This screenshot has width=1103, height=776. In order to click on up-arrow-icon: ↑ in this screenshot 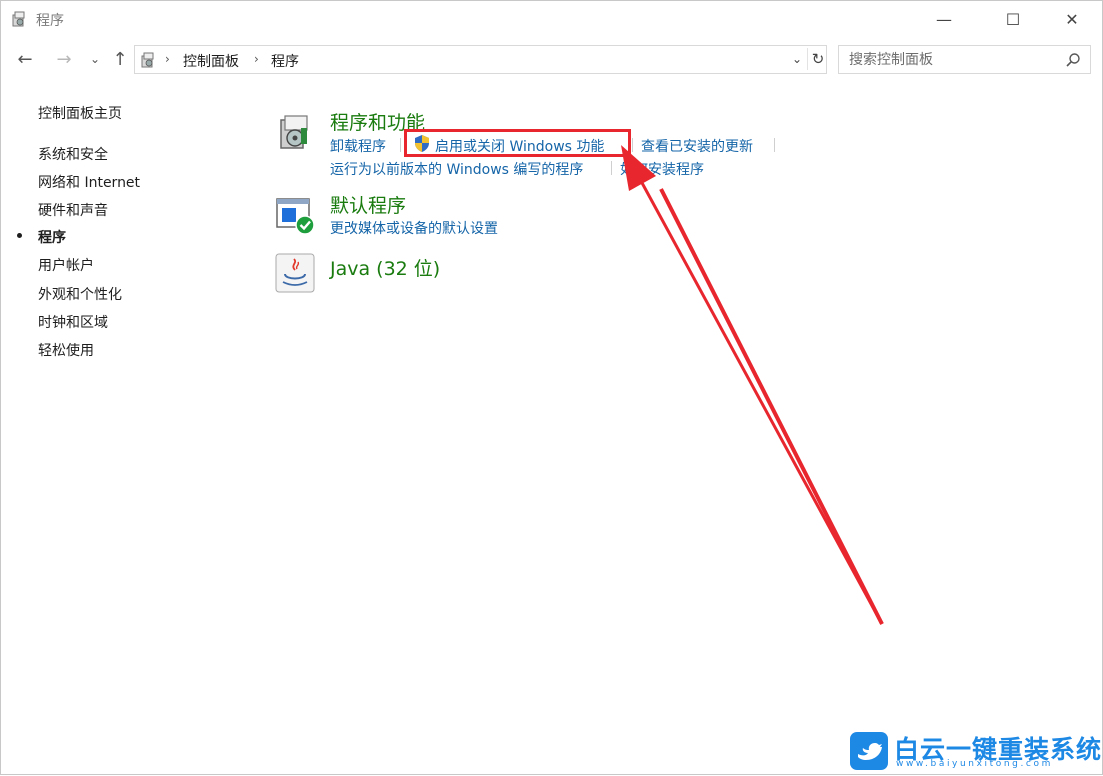, I will do `click(120, 59)`.